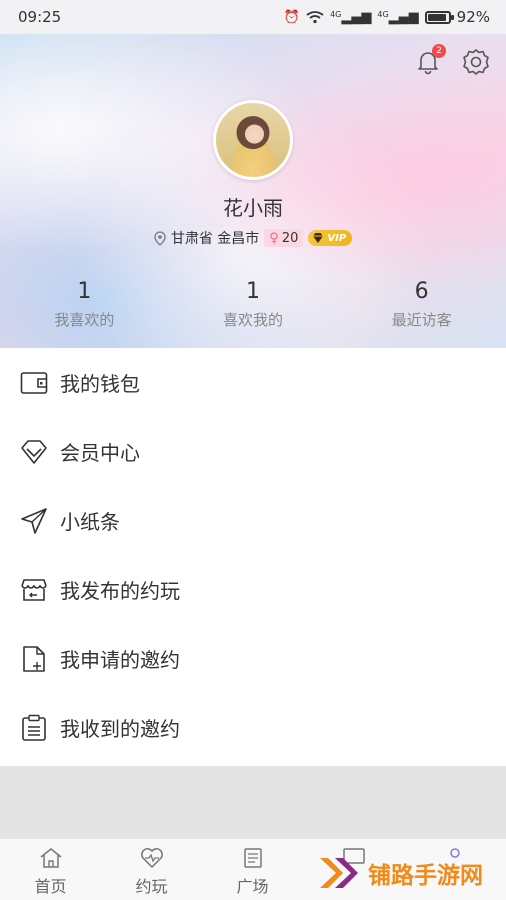  I want to click on signal-icon: 4G▂▄▆, so click(351, 17).